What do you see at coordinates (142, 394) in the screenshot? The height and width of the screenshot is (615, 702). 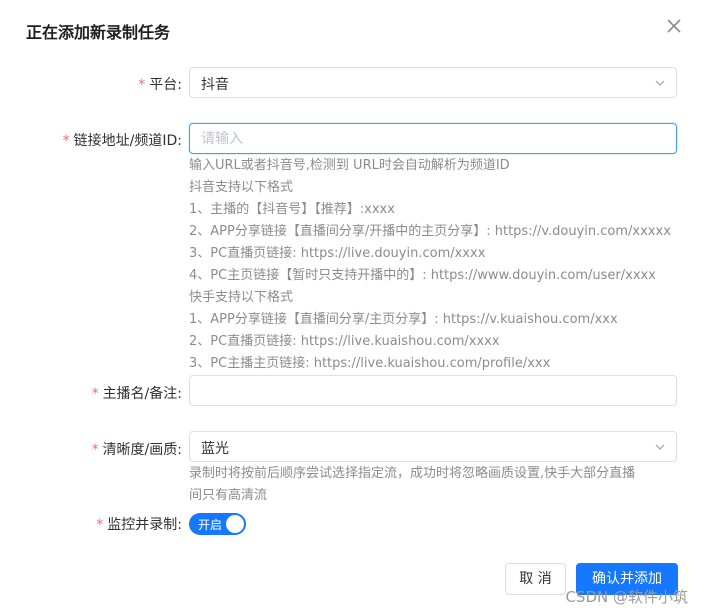 I see `anchor-name-label-text: 主播名/备注:` at bounding box center [142, 394].